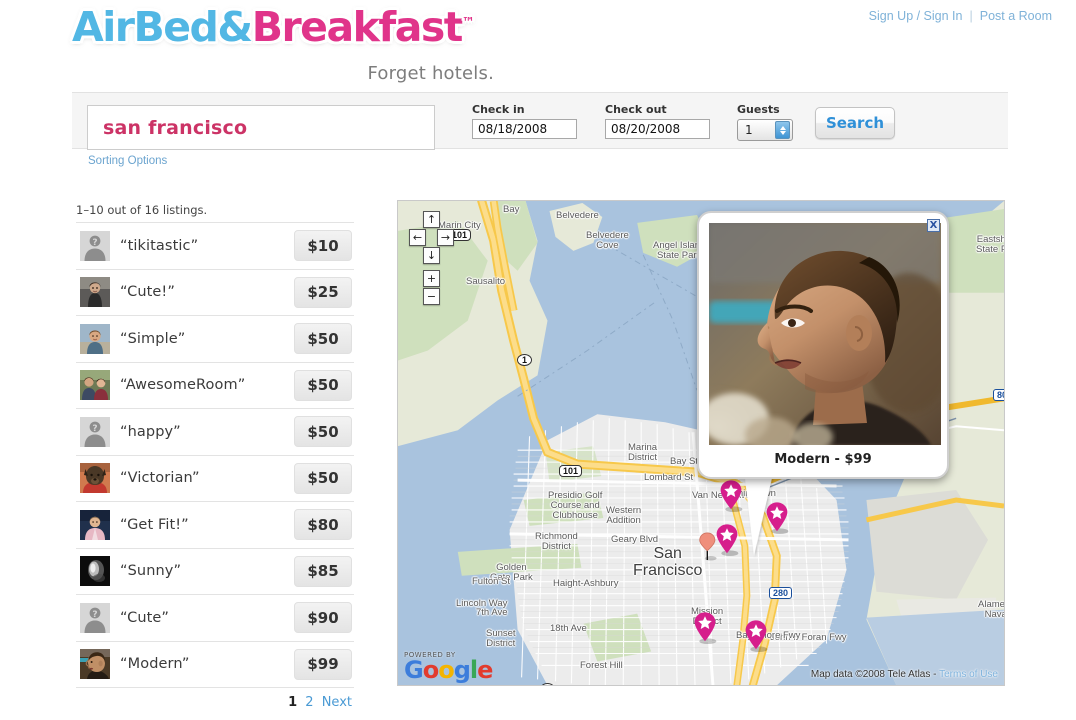 The width and height of the screenshot is (1076, 720). What do you see at coordinates (758, 109) in the screenshot?
I see `guests-label: Guests` at bounding box center [758, 109].